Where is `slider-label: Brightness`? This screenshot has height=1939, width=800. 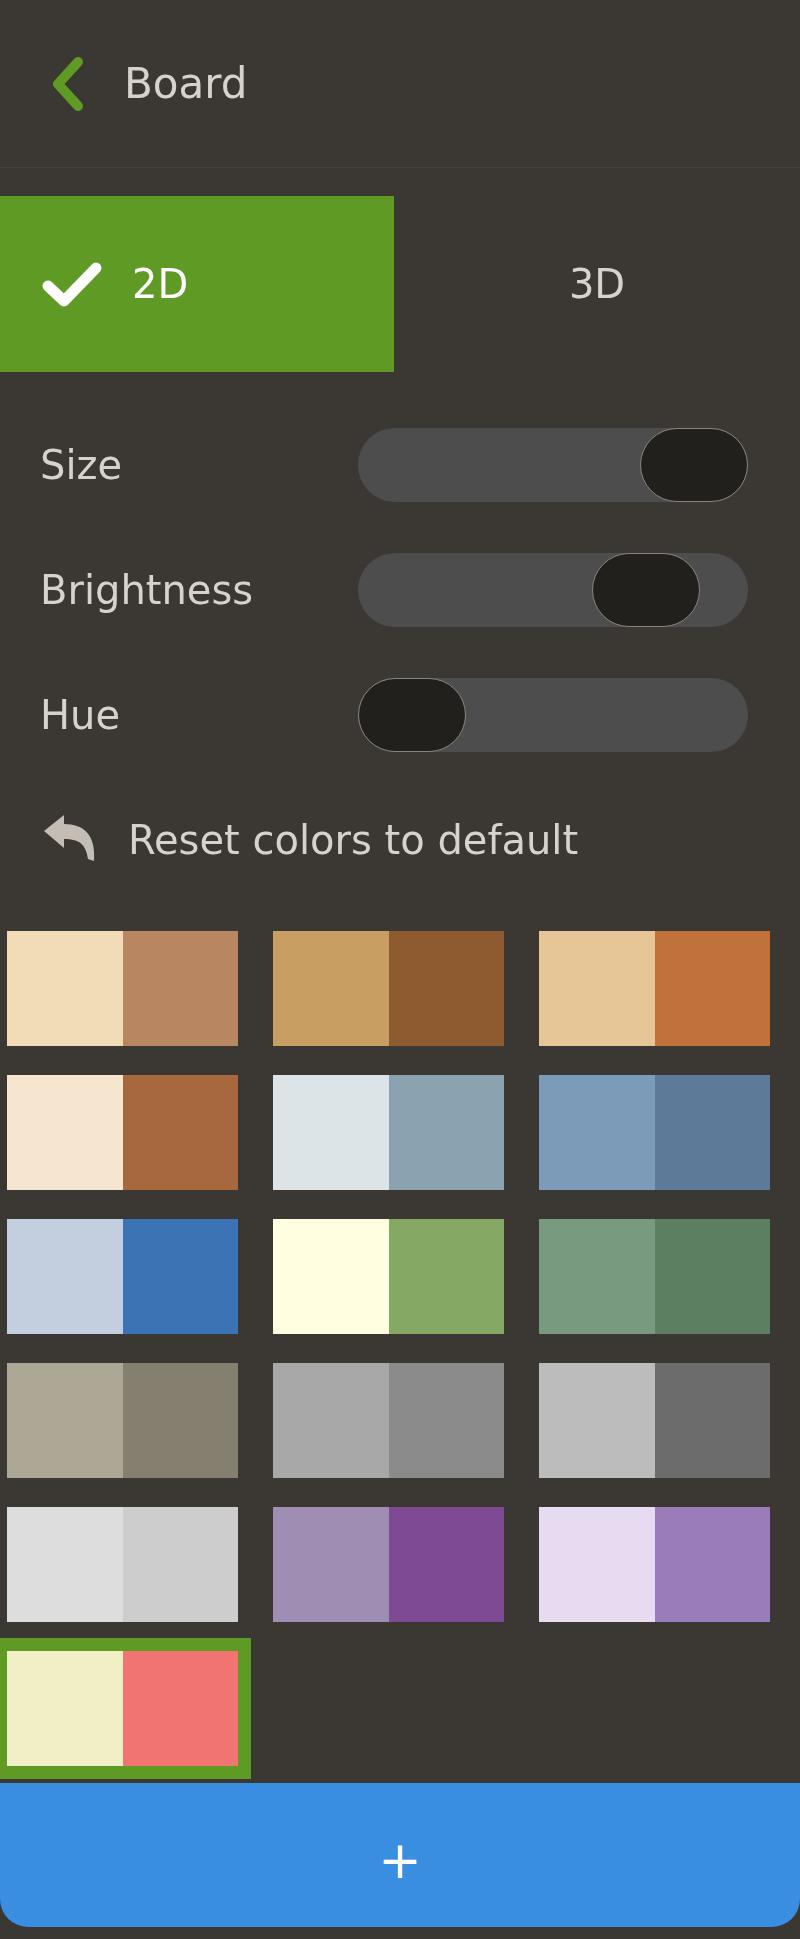 slider-label: Brightness is located at coordinates (147, 589).